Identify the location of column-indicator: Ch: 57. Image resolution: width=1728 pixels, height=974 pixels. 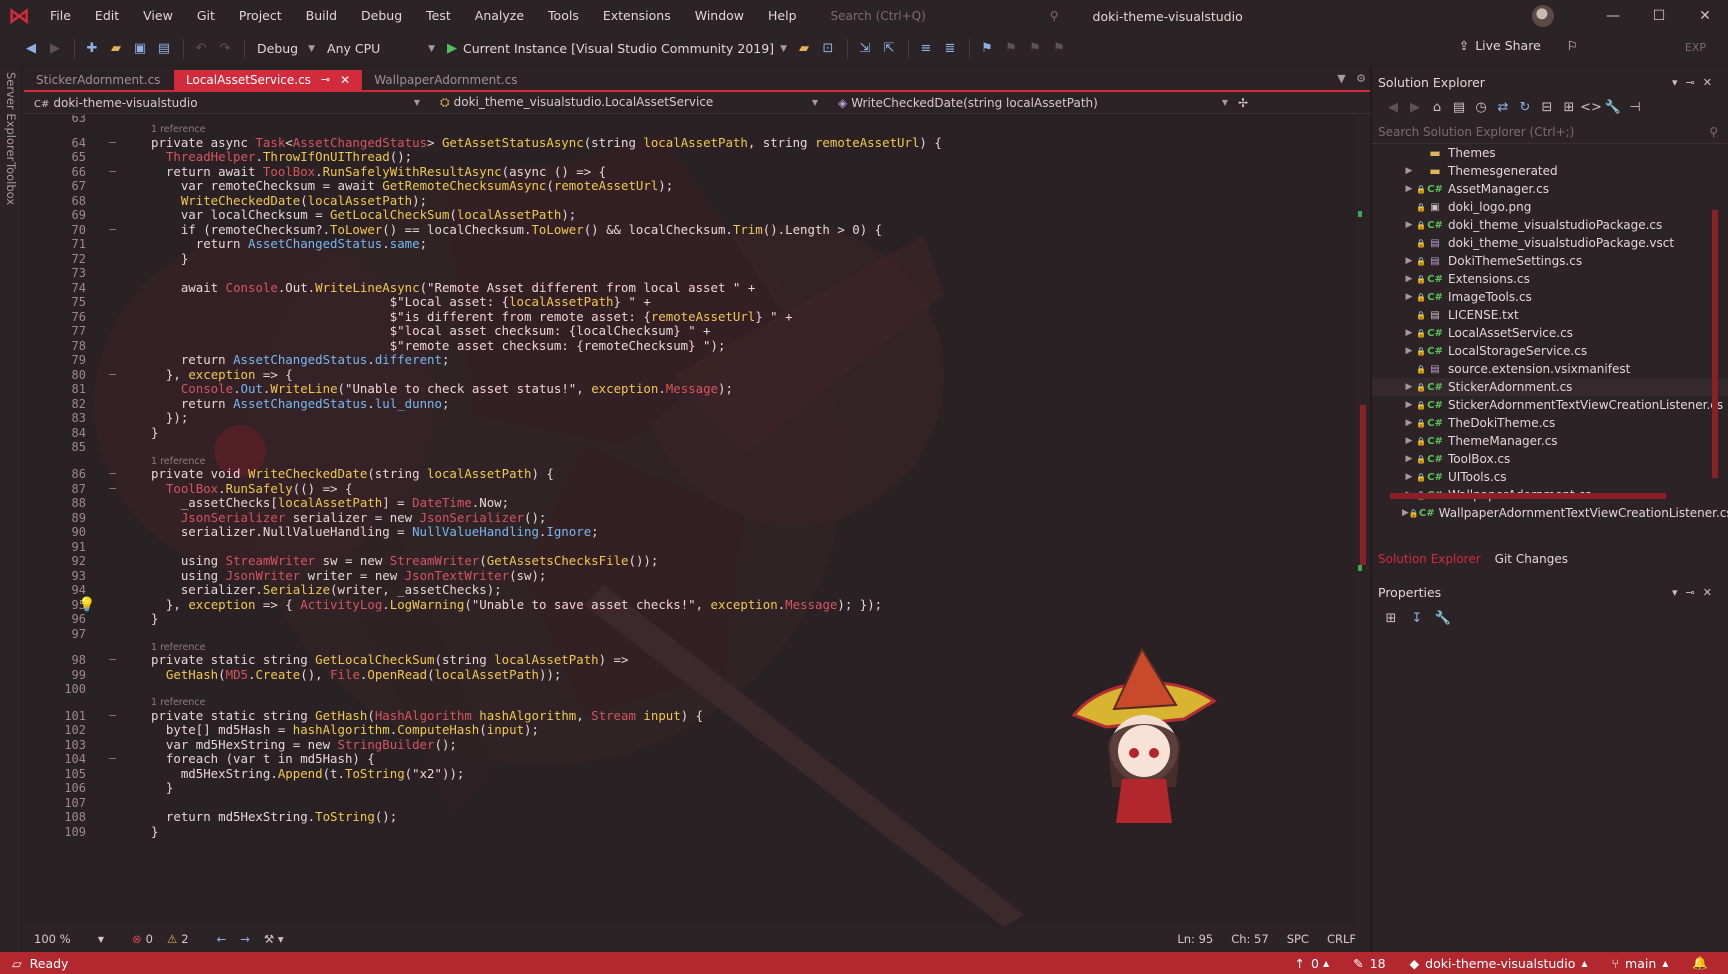
(1249, 939).